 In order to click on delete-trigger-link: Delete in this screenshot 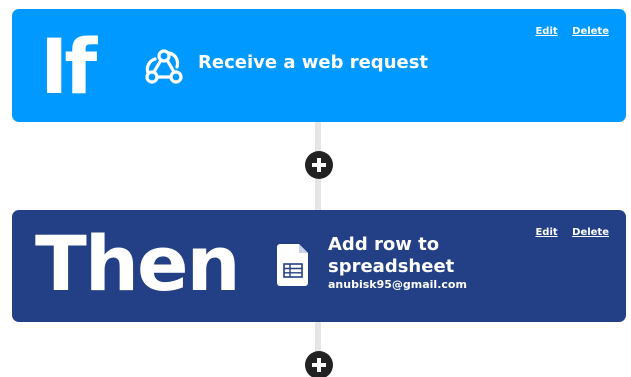, I will do `click(590, 31)`.